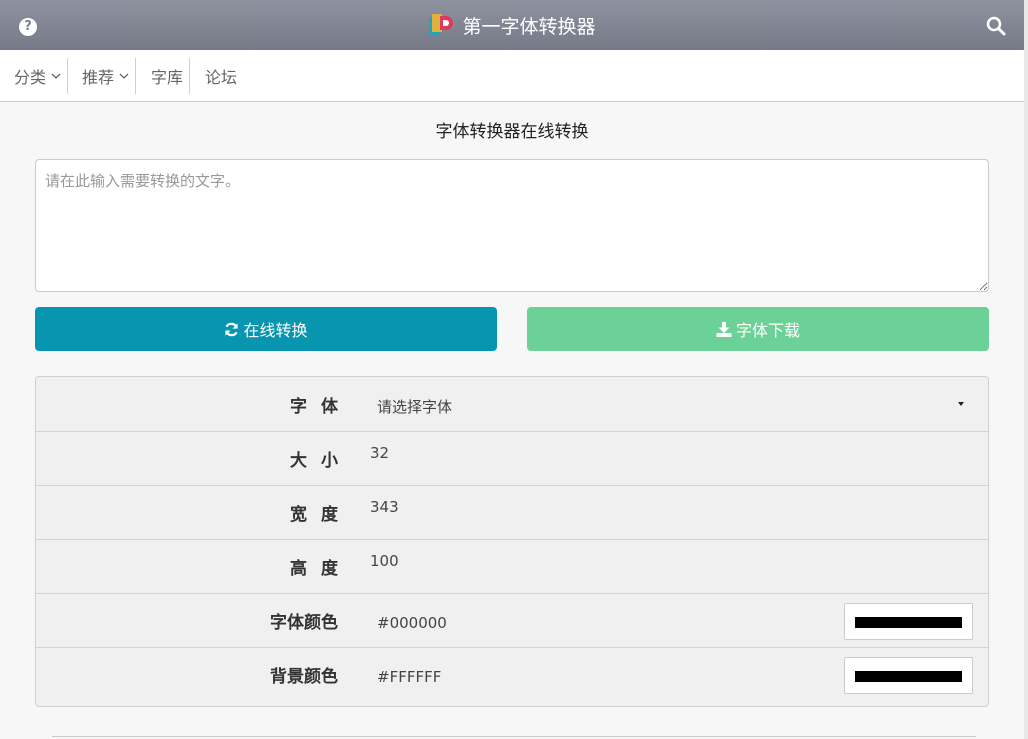  Describe the element at coordinates (961, 404) in the screenshot. I see `dropdown-caret-icon` at that location.